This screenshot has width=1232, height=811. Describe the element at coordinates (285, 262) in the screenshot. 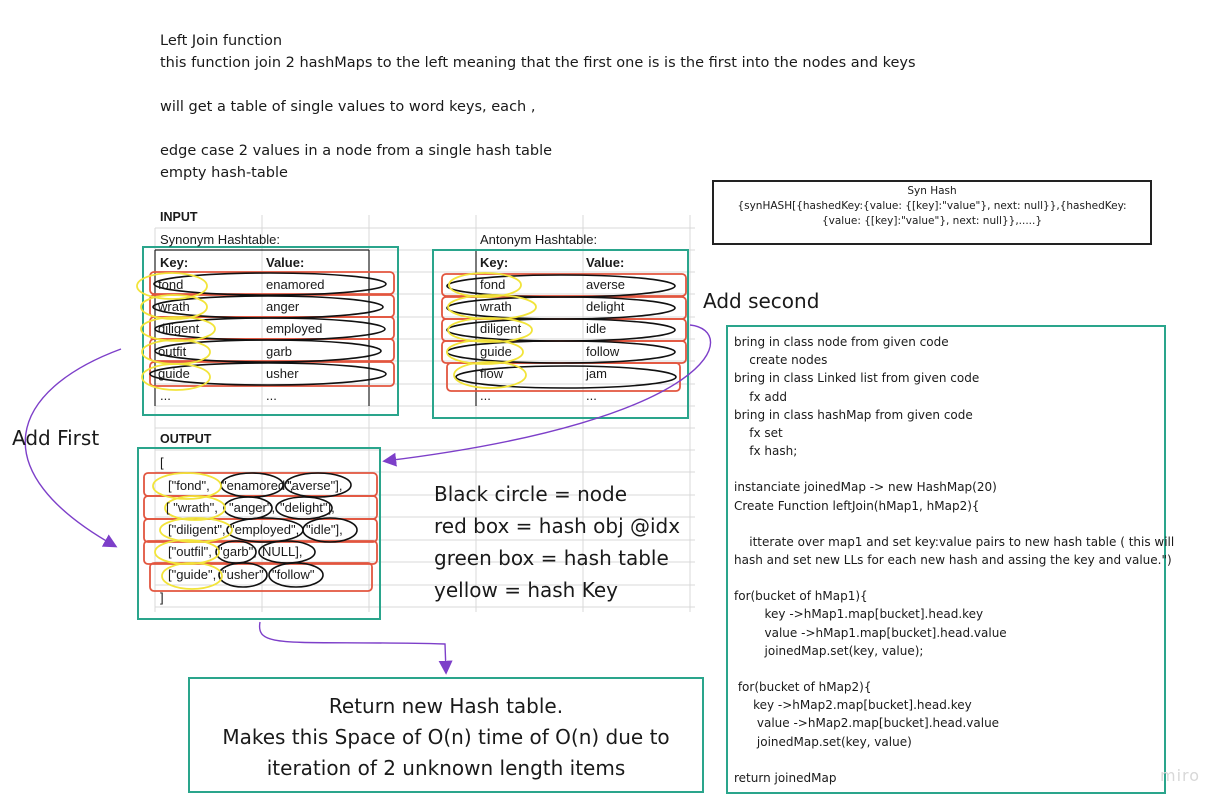

I see `synonym-value-header: Value:` at that location.